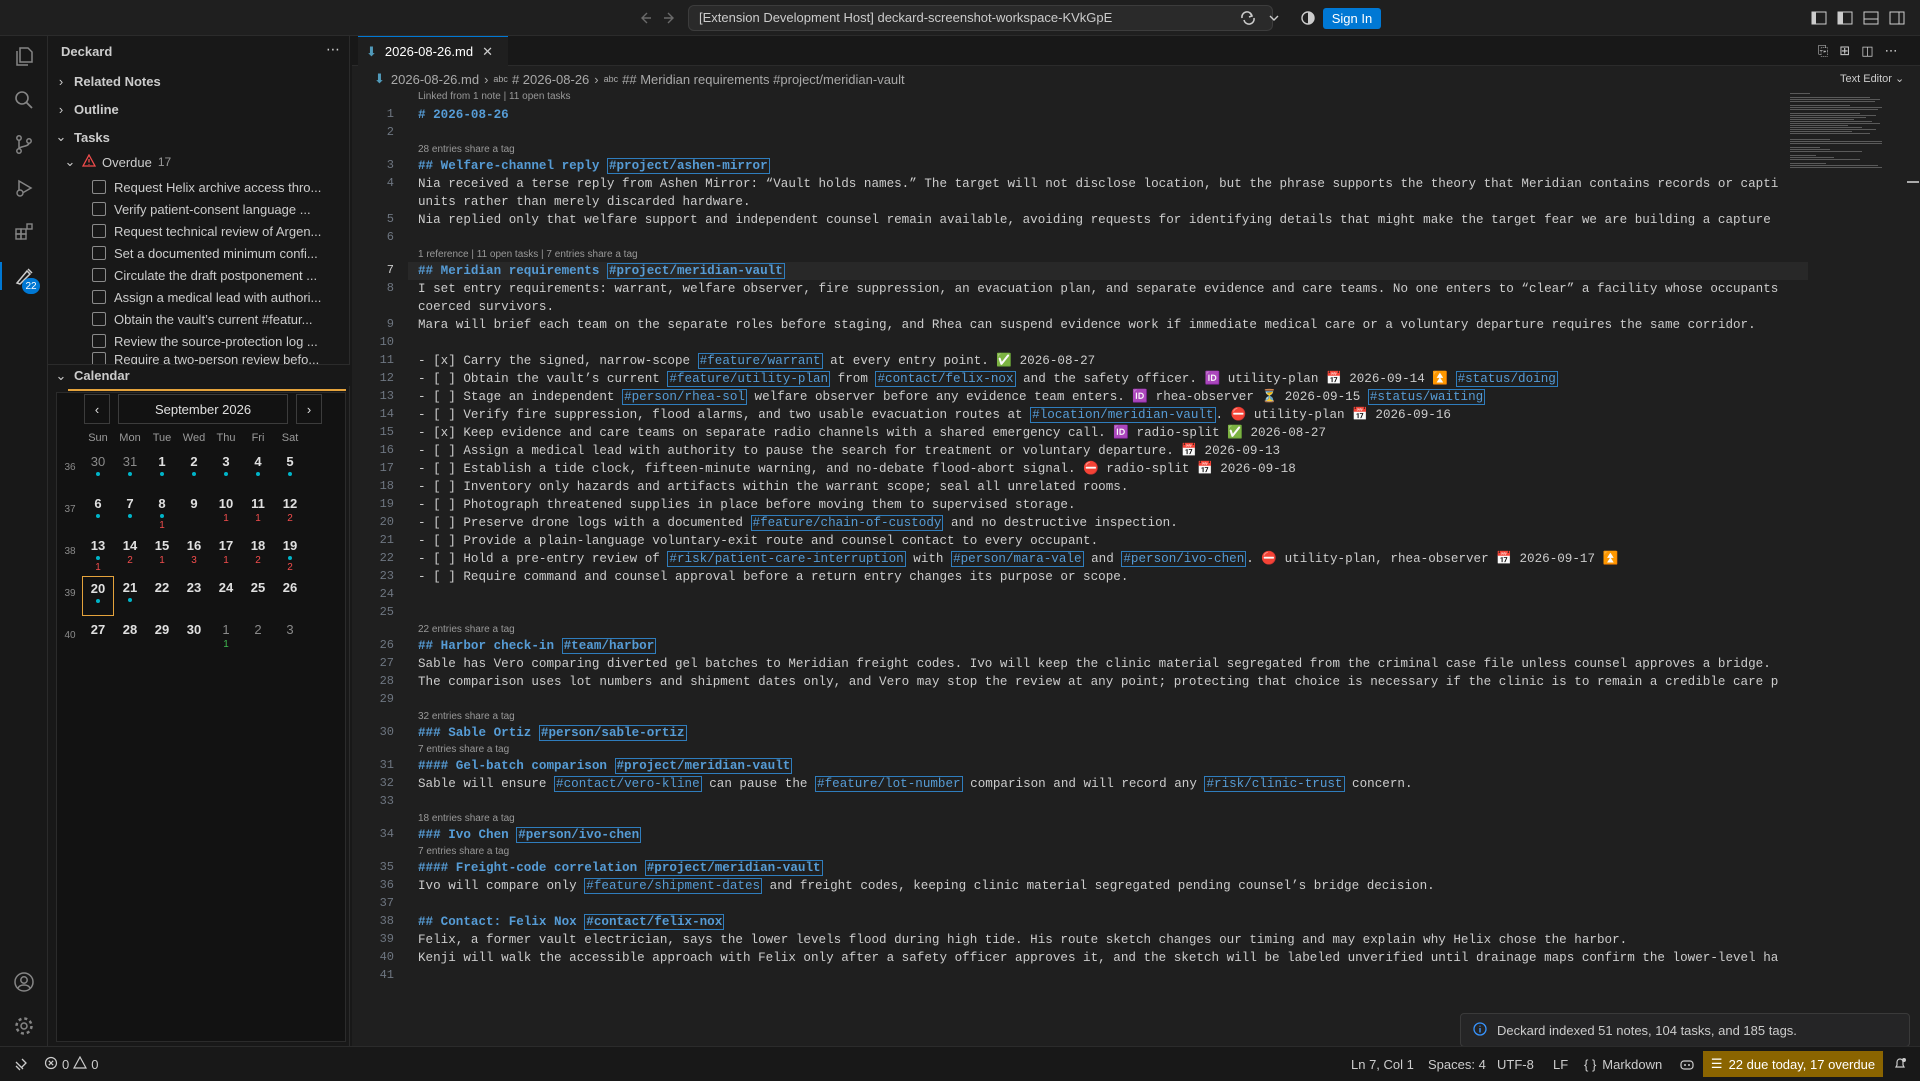  I want to click on calendar-day: 9, so click(194, 512).